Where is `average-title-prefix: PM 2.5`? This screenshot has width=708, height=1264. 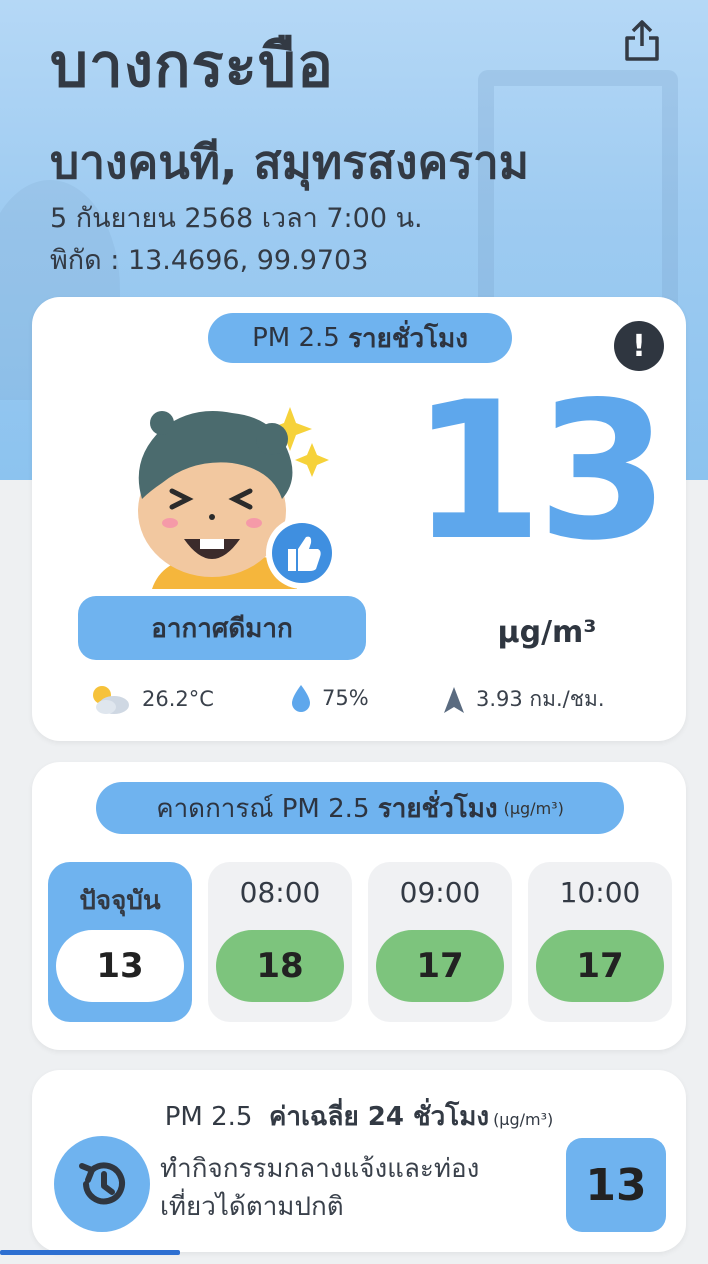 average-title-prefix: PM 2.5 is located at coordinates (212, 1117).